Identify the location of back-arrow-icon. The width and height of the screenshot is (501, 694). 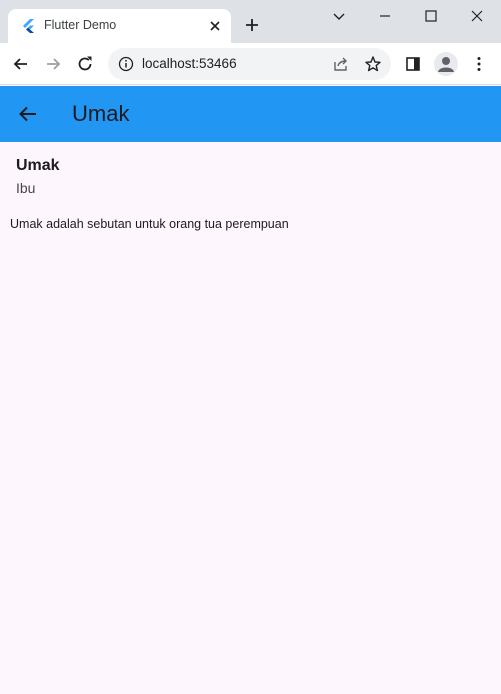
(28, 114).